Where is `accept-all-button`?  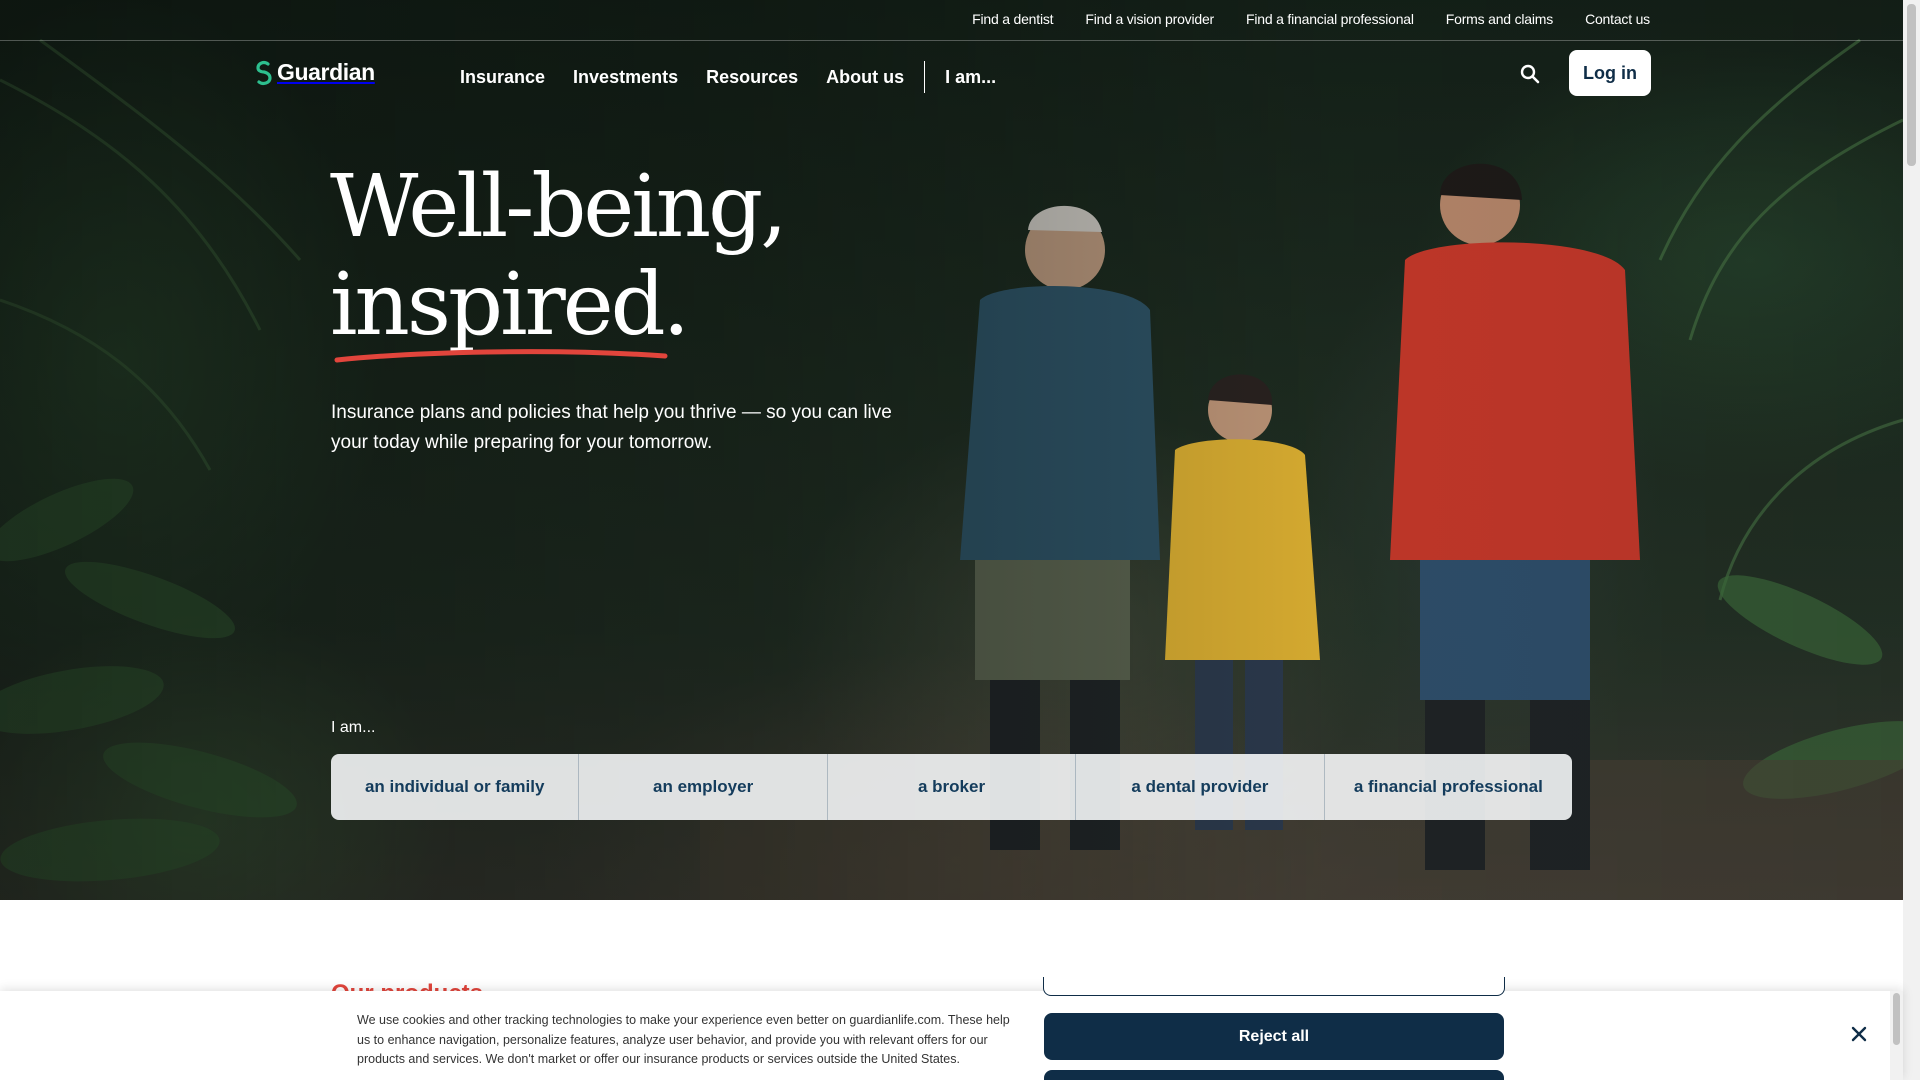 accept-all-button is located at coordinates (1274, 1075).